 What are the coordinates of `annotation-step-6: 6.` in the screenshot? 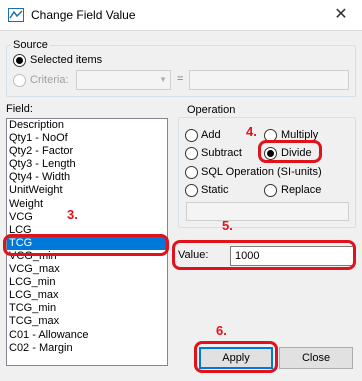 It's located at (221, 330).